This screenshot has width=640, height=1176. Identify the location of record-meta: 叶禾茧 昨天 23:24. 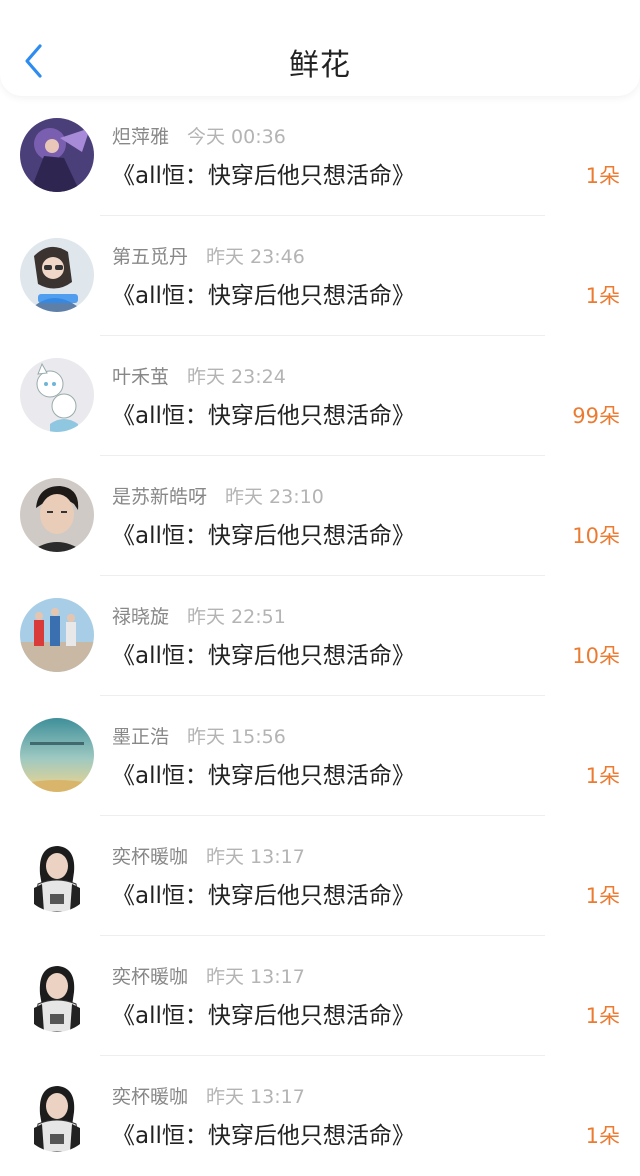
(199, 375).